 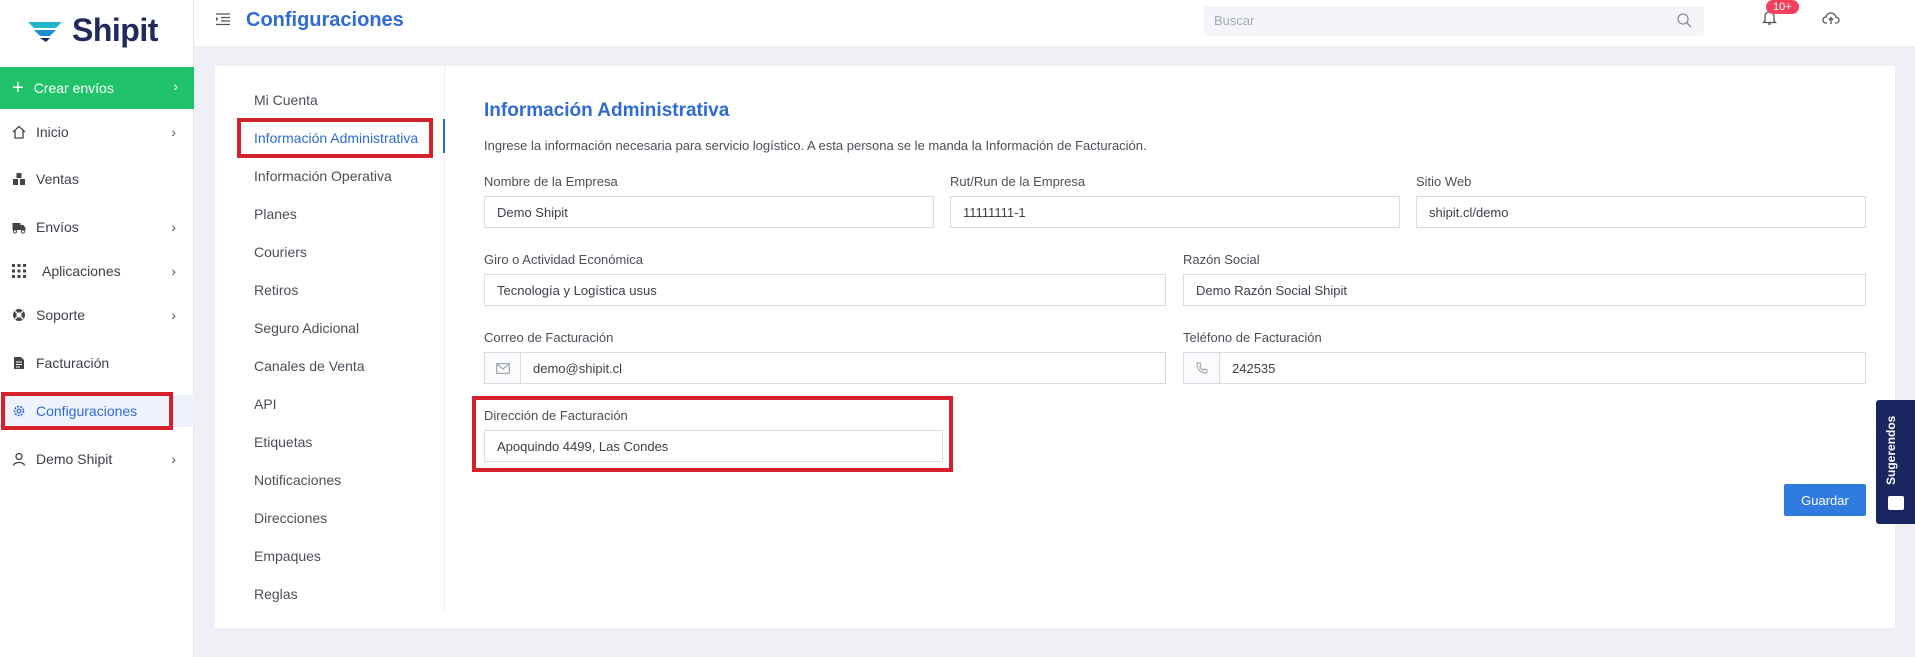 I want to click on gear-icon, so click(x=19, y=411).